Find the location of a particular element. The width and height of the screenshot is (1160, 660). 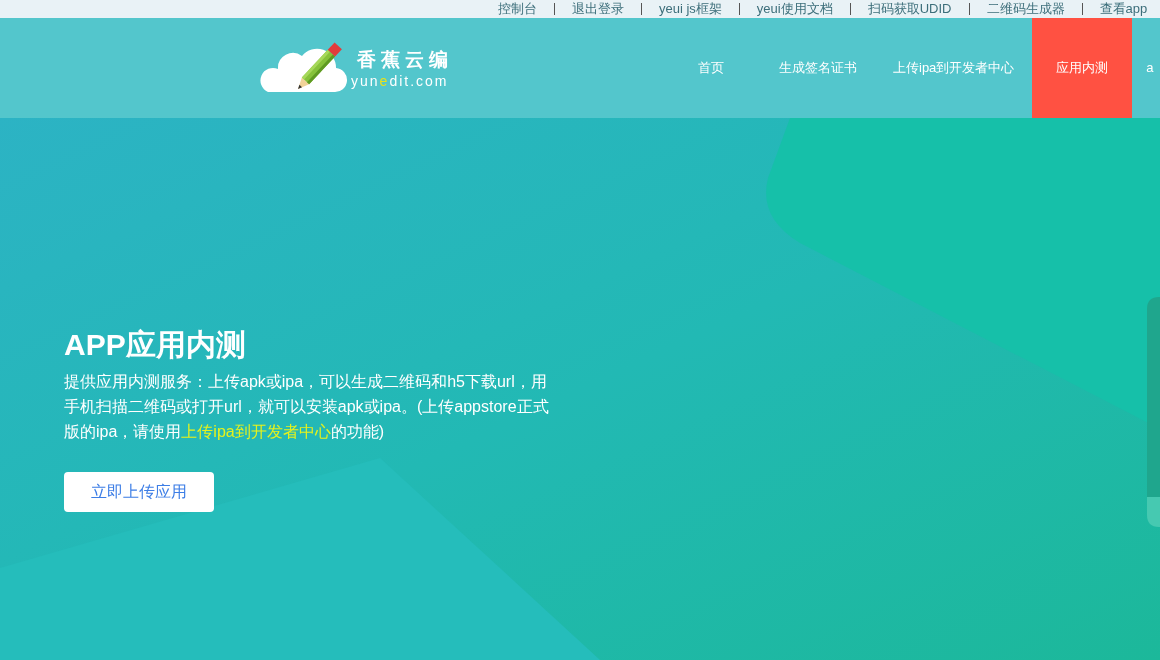

top-link: 退出登录 is located at coordinates (598, 9).